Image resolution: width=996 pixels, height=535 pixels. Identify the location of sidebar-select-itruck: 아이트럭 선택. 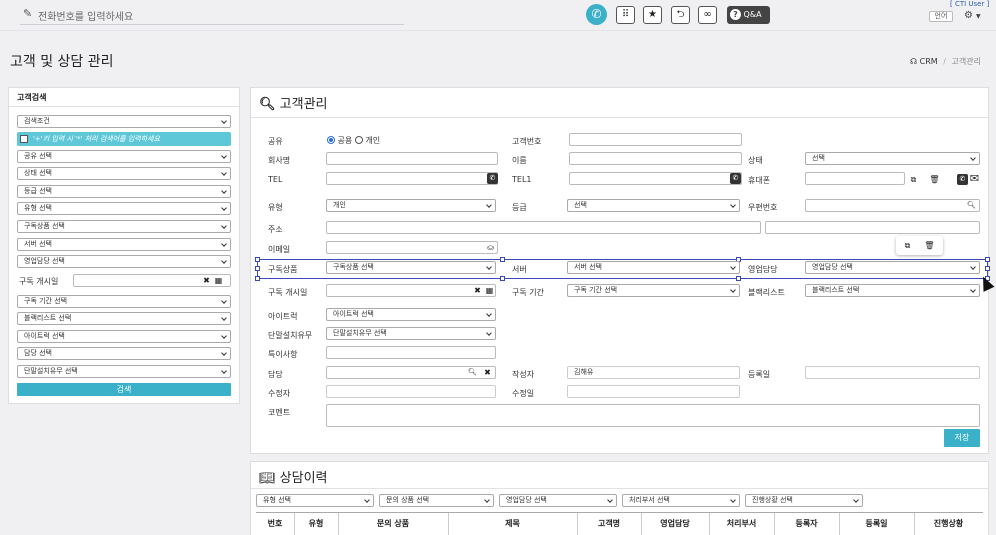
(124, 336).